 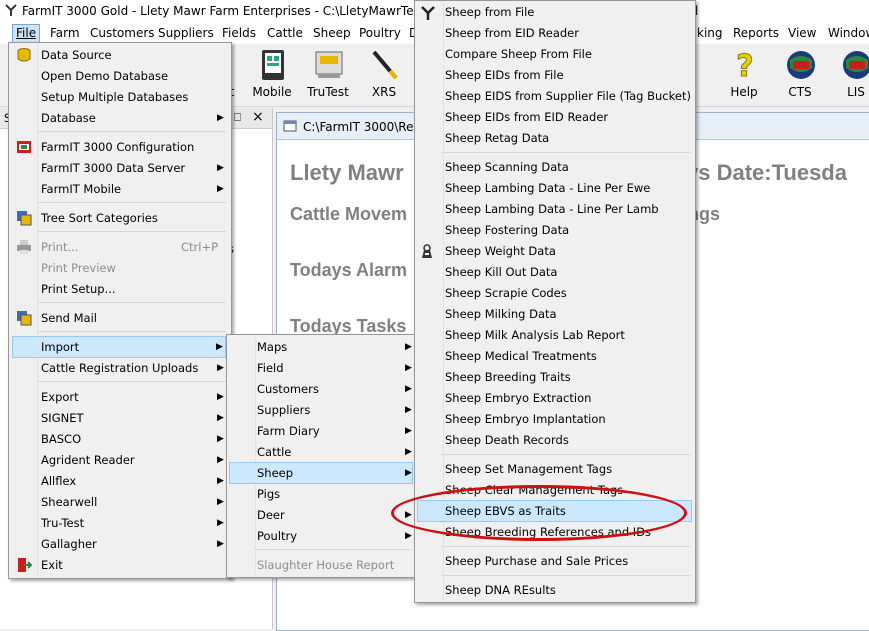 I want to click on toolbar-button-lis: LIS, so click(x=847, y=74).